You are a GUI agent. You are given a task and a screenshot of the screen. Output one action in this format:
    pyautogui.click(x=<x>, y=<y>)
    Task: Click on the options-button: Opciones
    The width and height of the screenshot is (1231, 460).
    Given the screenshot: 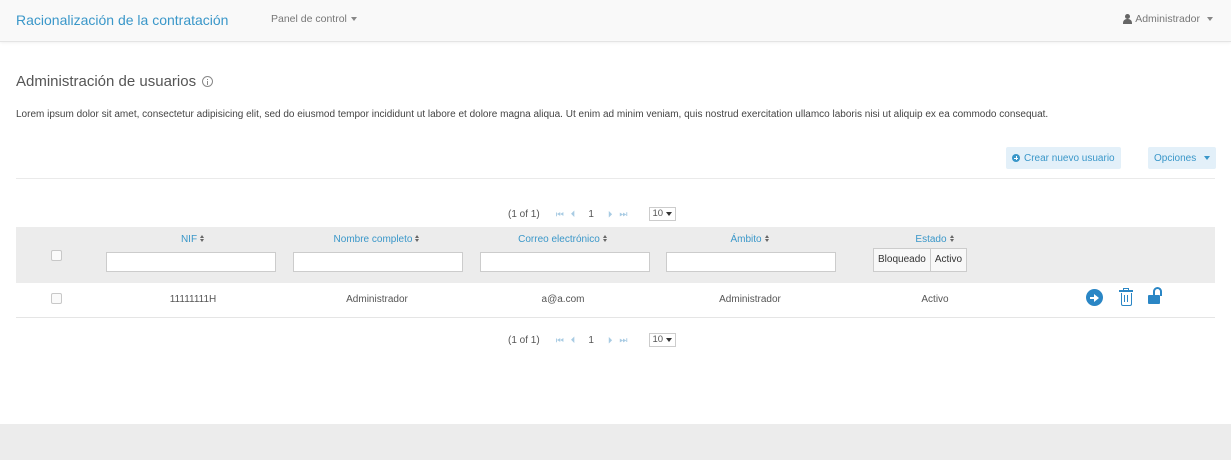 What is the action you would take?
    pyautogui.click(x=1182, y=158)
    